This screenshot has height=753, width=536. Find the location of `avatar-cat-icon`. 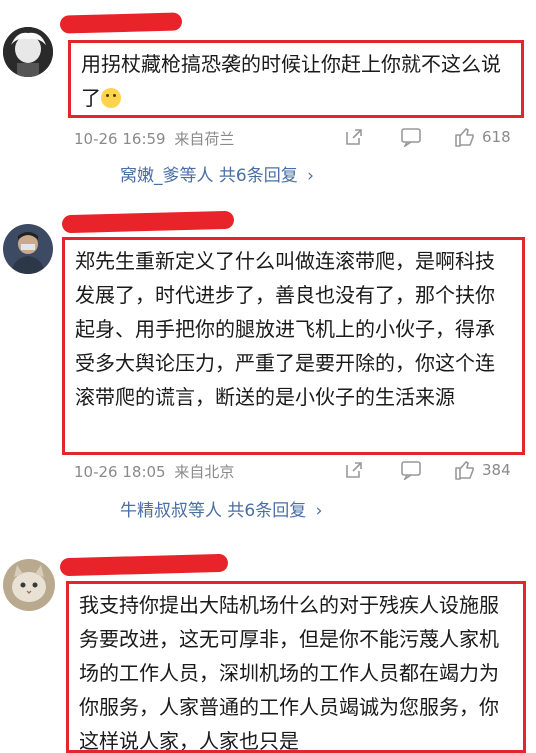

avatar-cat-icon is located at coordinates (29, 585).